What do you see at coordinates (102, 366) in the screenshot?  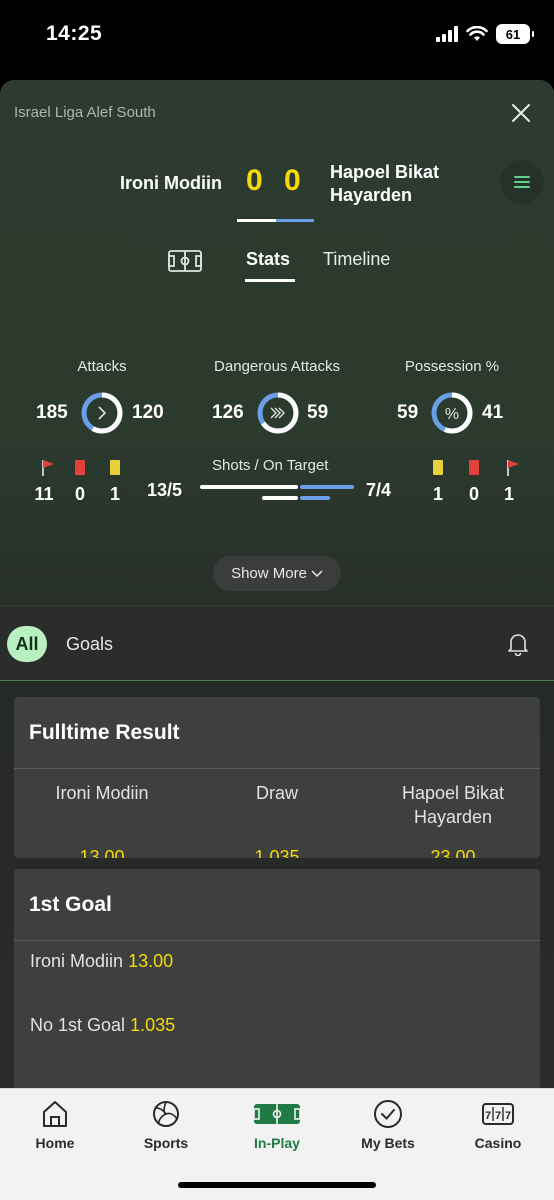 I see `attacks-label: Attacks` at bounding box center [102, 366].